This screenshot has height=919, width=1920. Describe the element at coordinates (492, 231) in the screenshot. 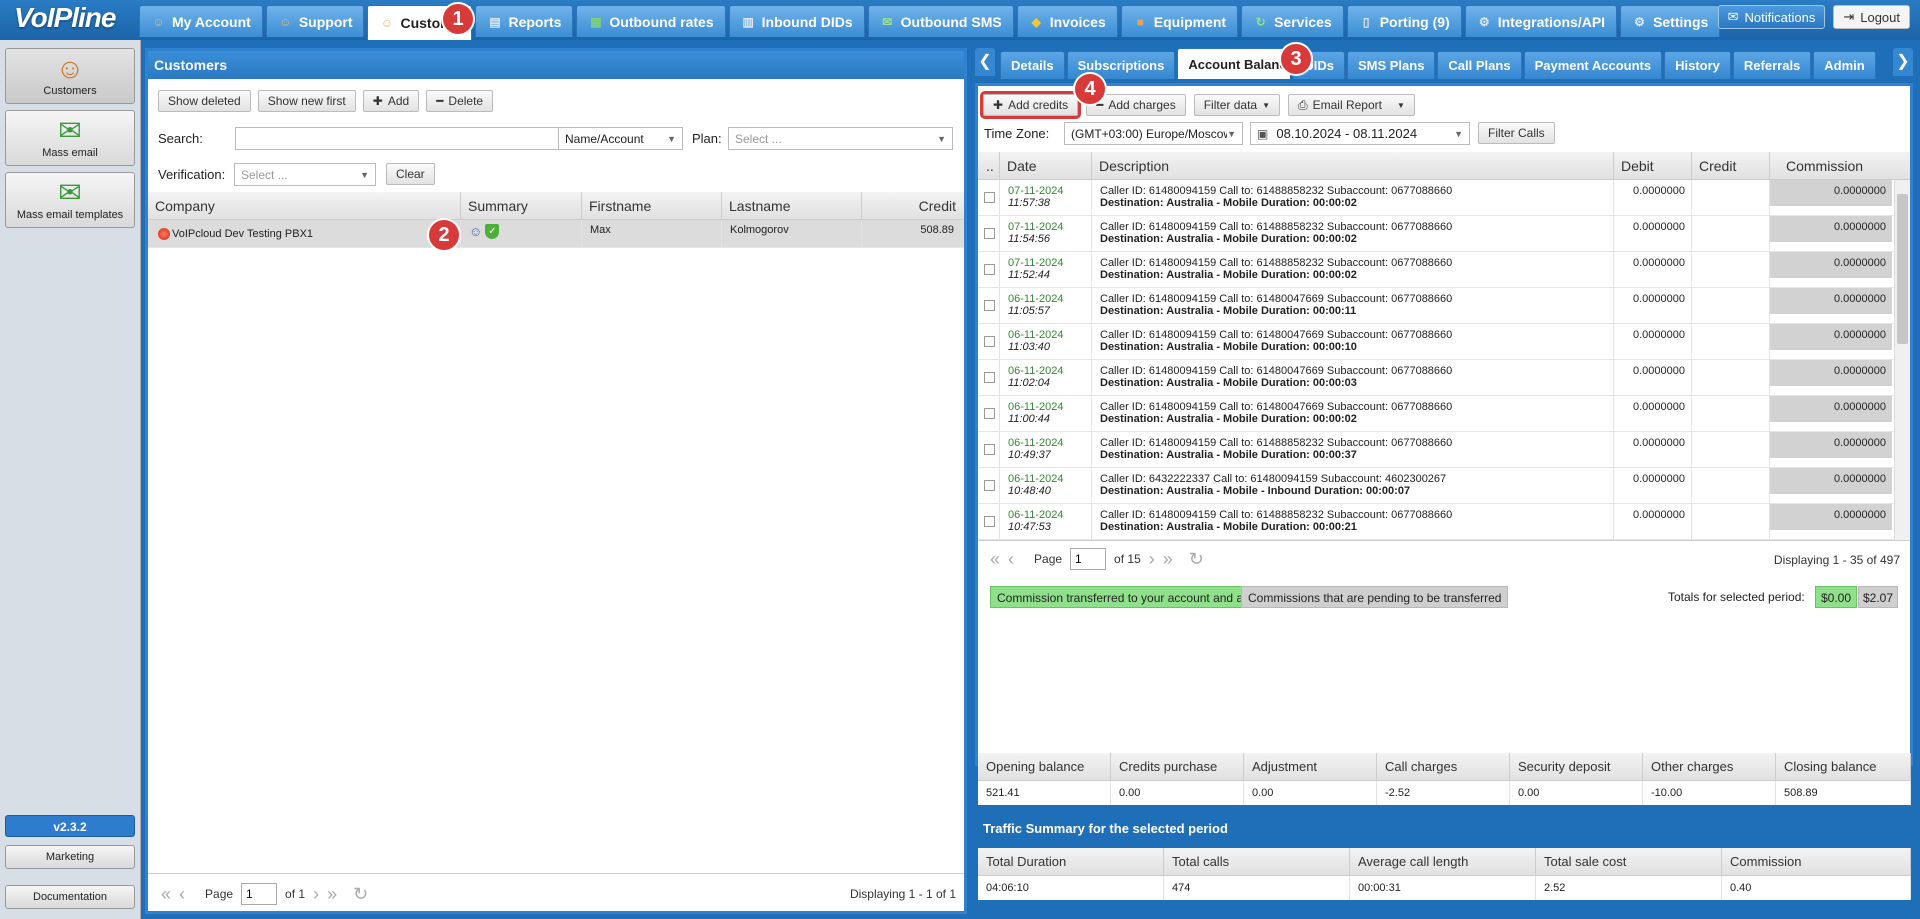

I see `verified-shield-icon: ✓` at that location.